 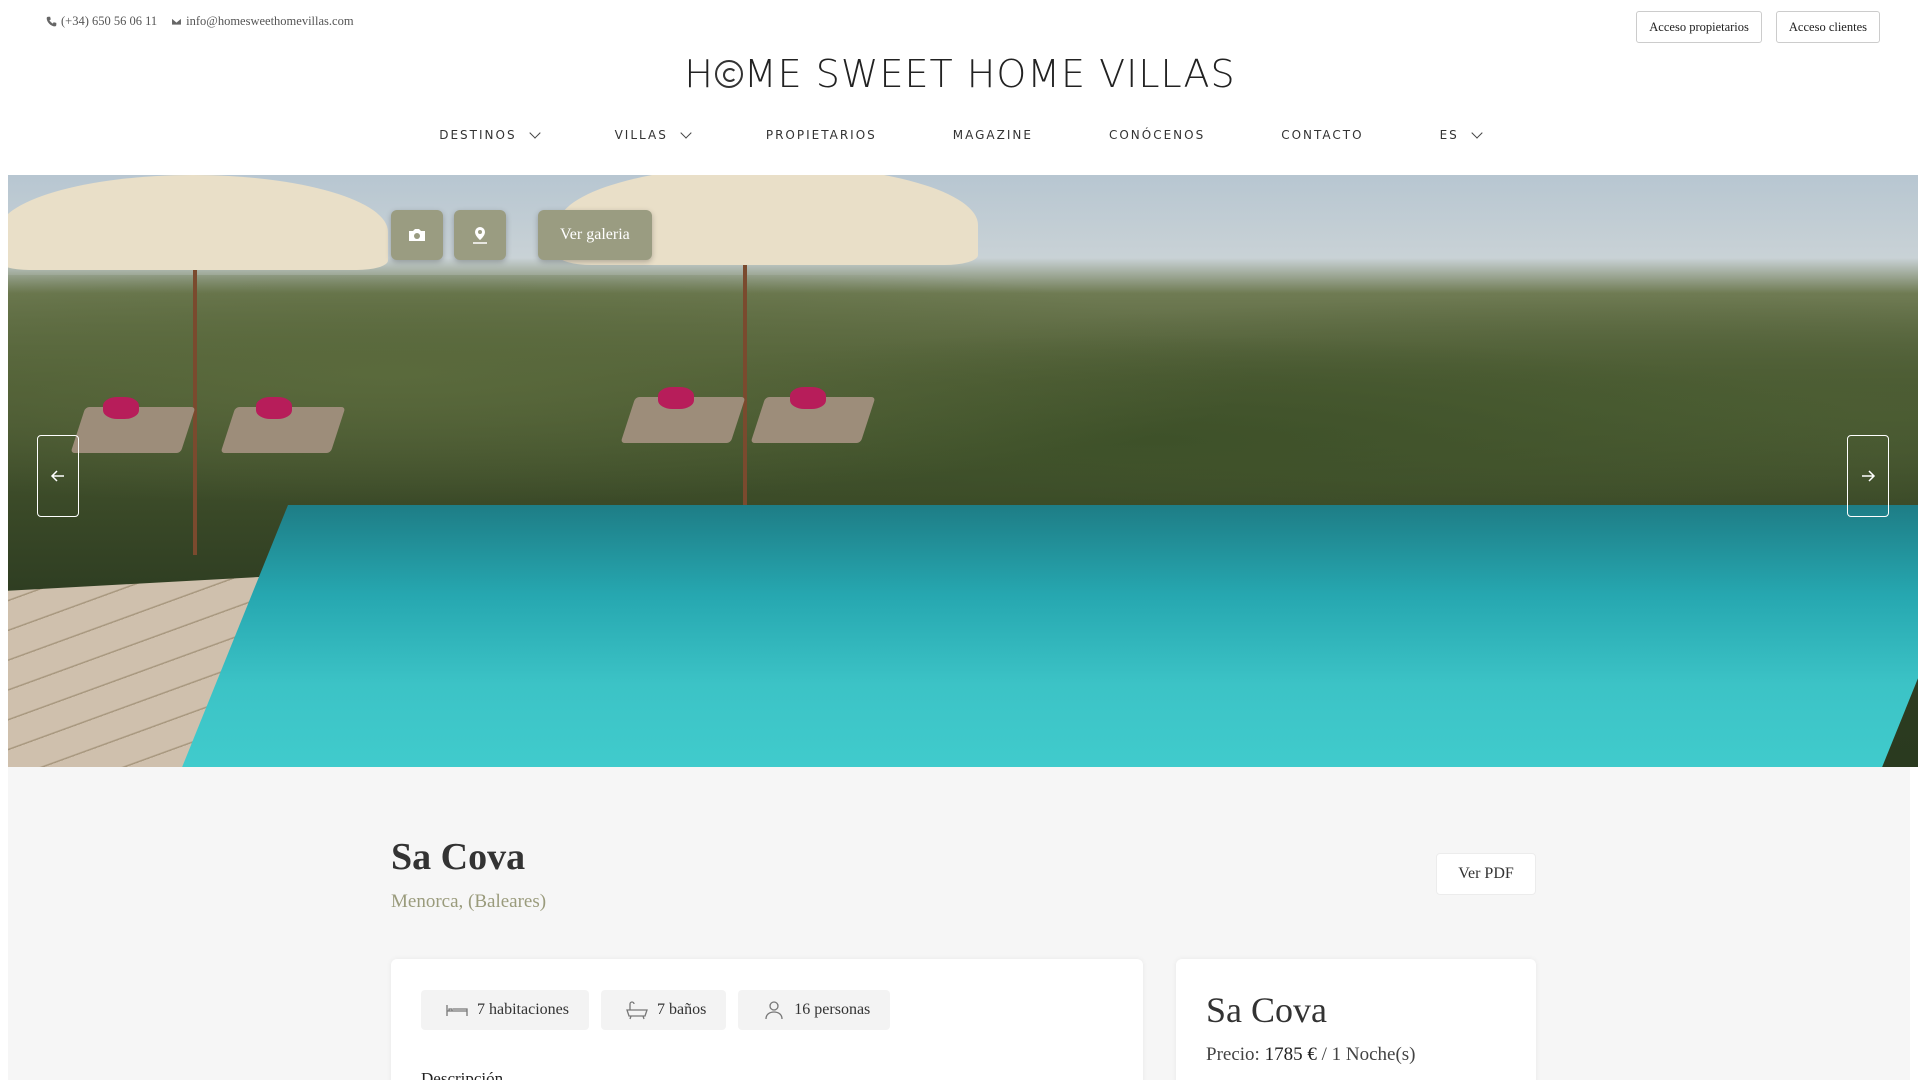 I want to click on property-title: Sa Cova, so click(x=458, y=857).